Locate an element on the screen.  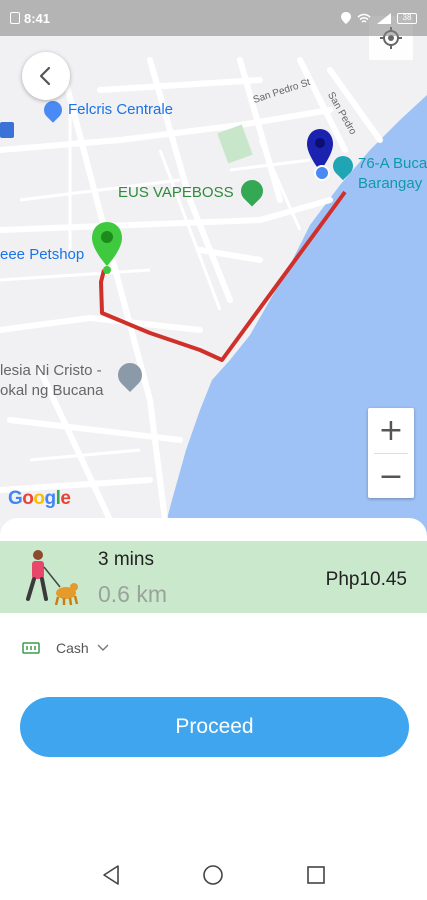
proceed-button: Proceed is located at coordinates (214, 727).